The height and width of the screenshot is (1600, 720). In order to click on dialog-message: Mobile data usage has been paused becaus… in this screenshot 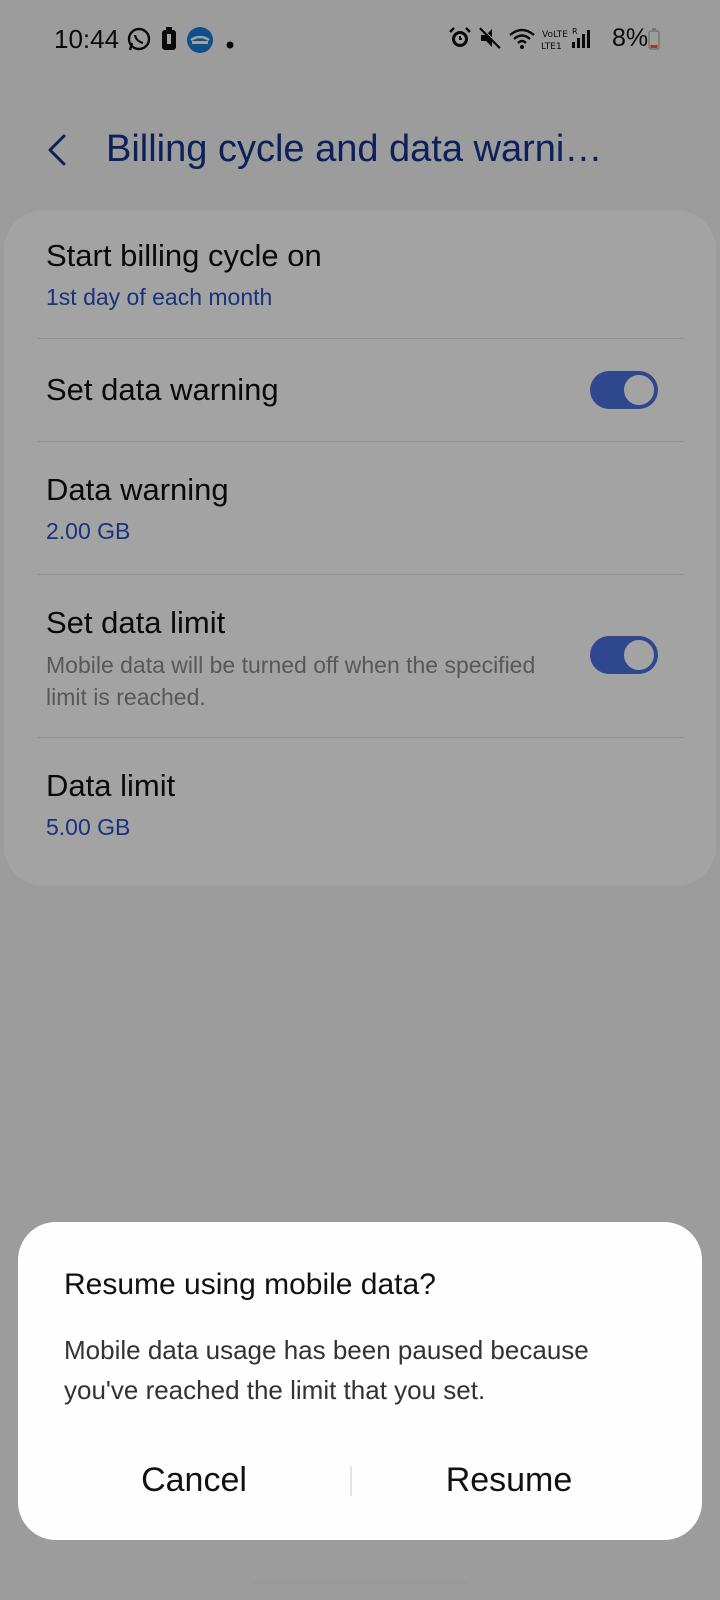, I will do `click(326, 1370)`.